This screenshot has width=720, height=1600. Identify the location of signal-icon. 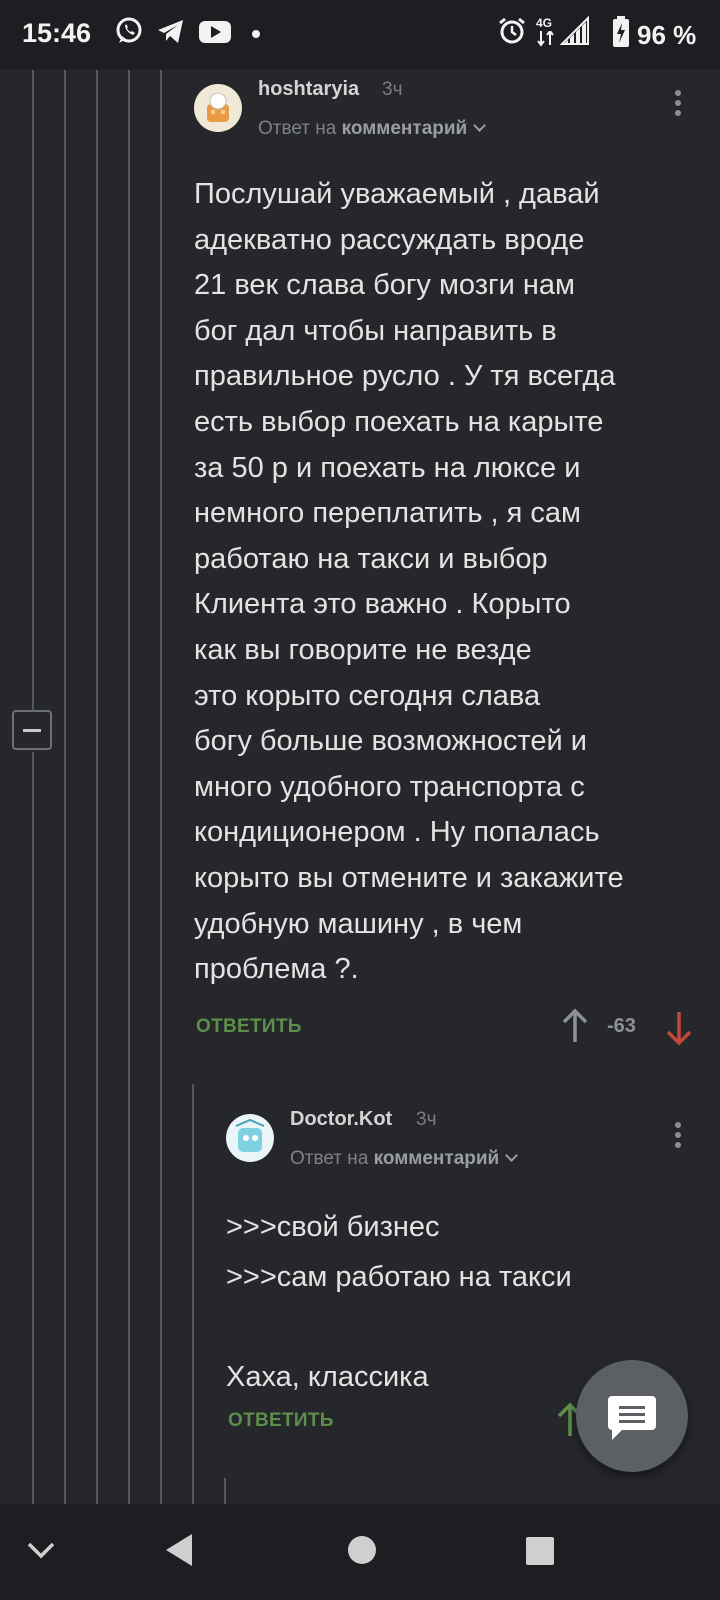
(574, 30).